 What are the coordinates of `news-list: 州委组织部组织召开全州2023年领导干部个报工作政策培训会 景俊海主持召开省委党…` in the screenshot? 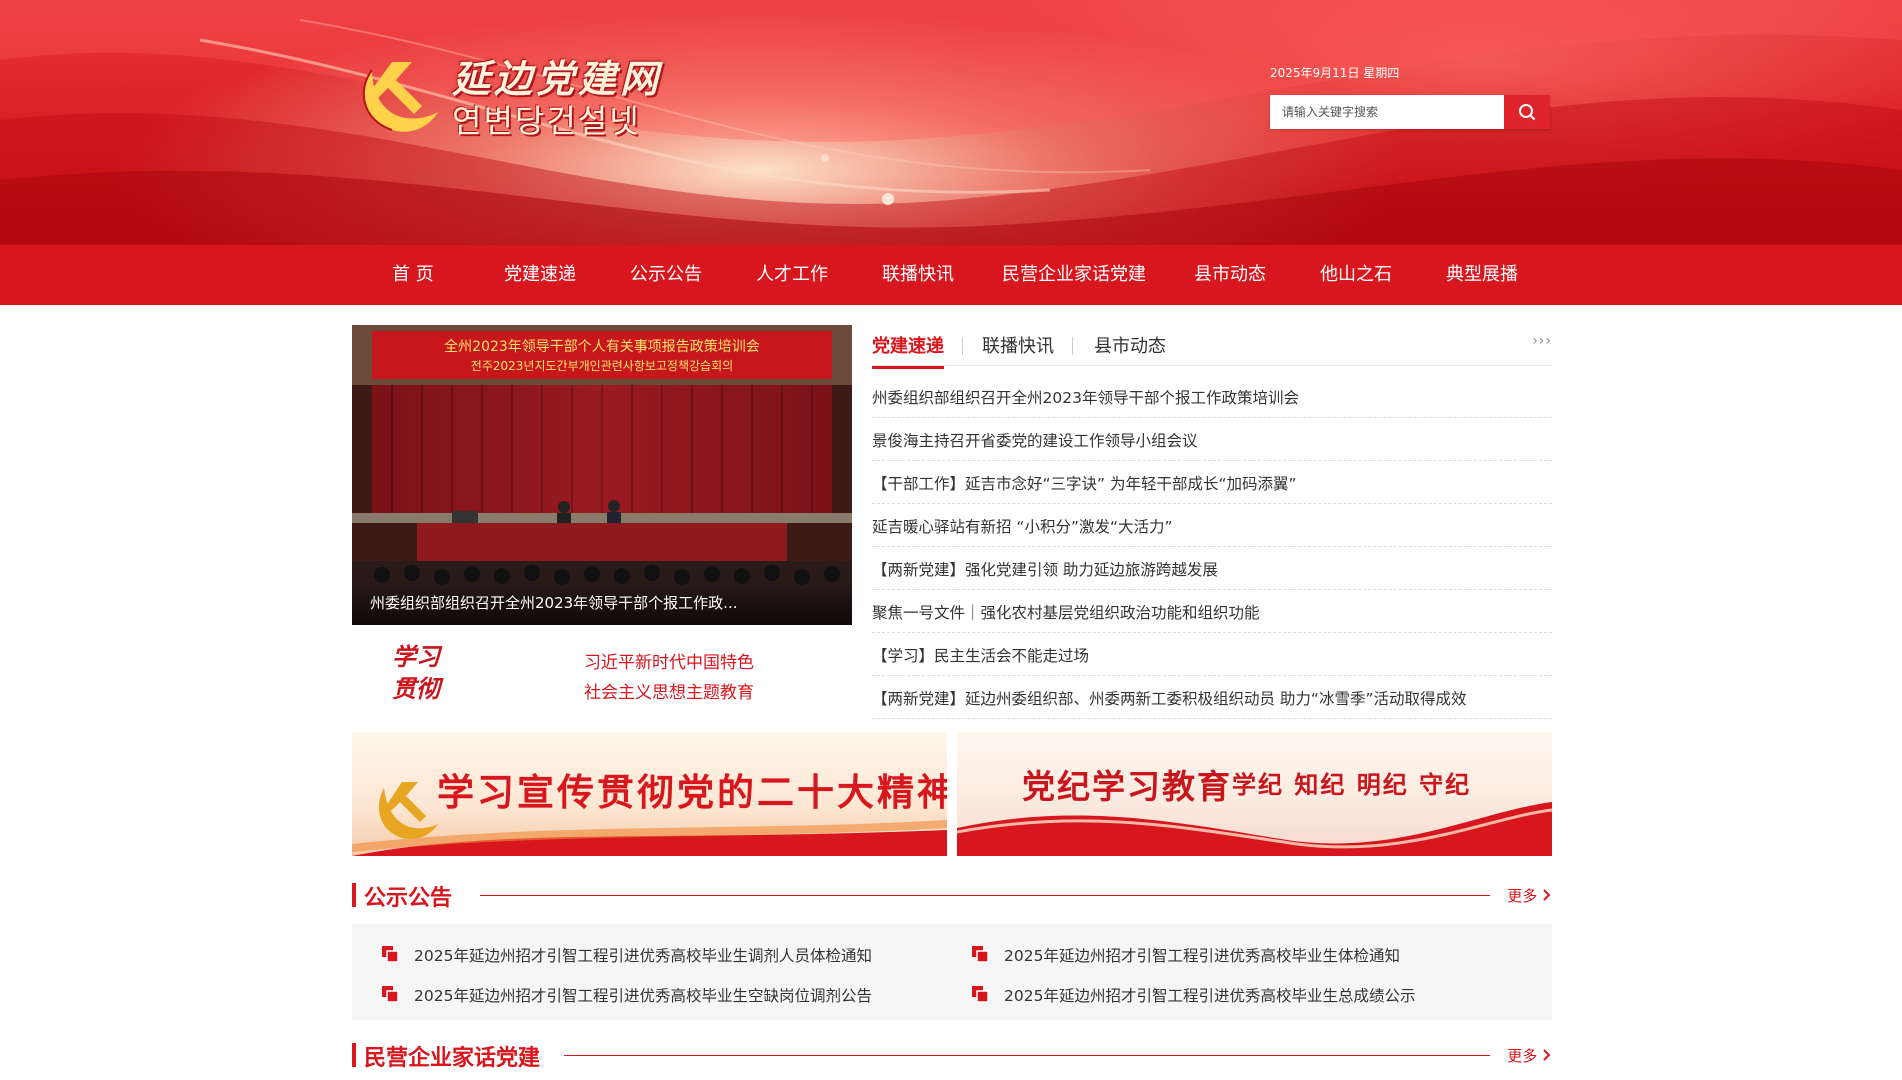 It's located at (1212, 547).